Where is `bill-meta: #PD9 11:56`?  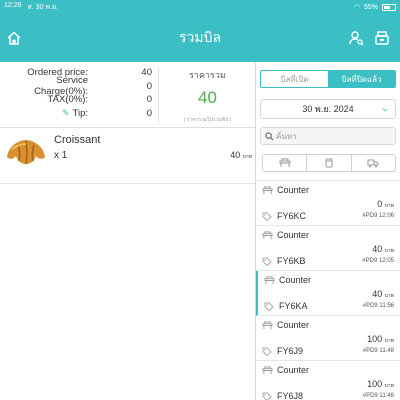 bill-meta: #PD9 11:56 is located at coordinates (378, 306).